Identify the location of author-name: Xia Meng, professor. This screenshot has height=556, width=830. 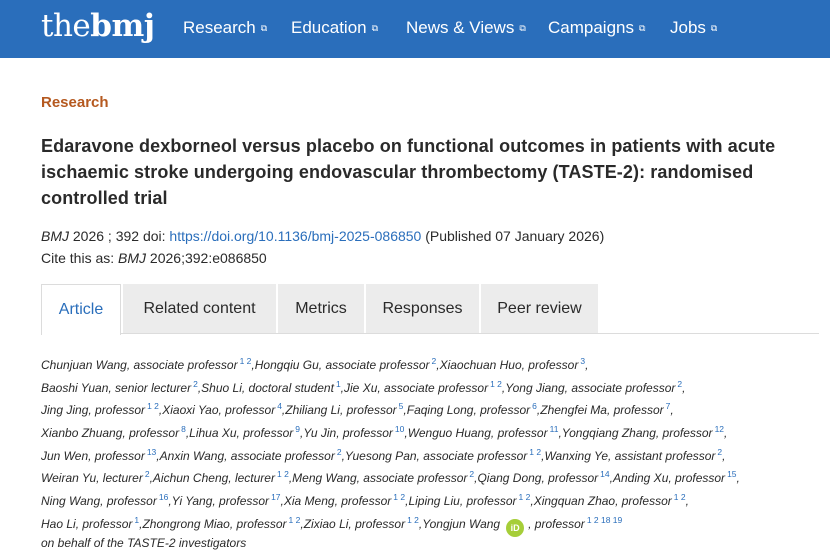
(337, 501).